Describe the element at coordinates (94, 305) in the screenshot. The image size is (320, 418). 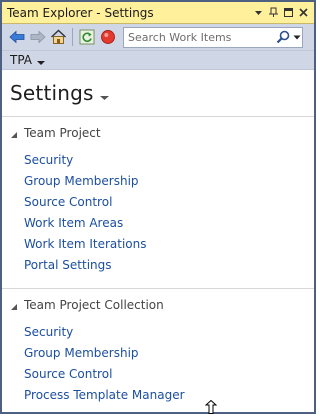
I see `section-title: Team Project Collection` at that location.